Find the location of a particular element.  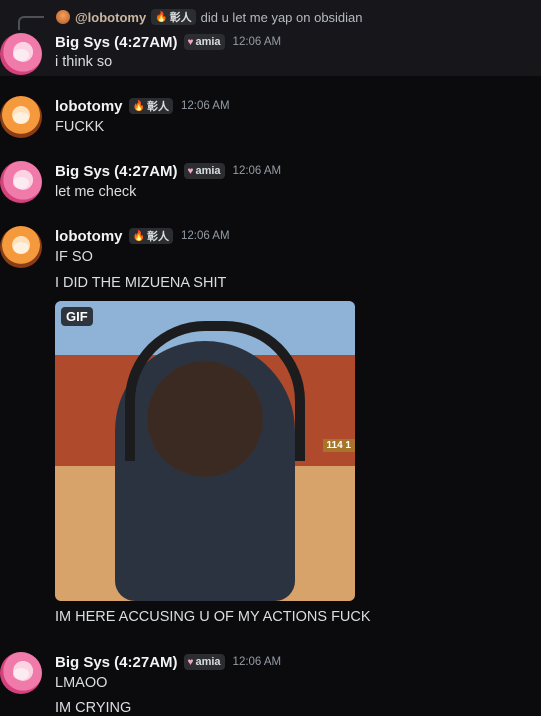

message-text: i think so is located at coordinates (84, 62).